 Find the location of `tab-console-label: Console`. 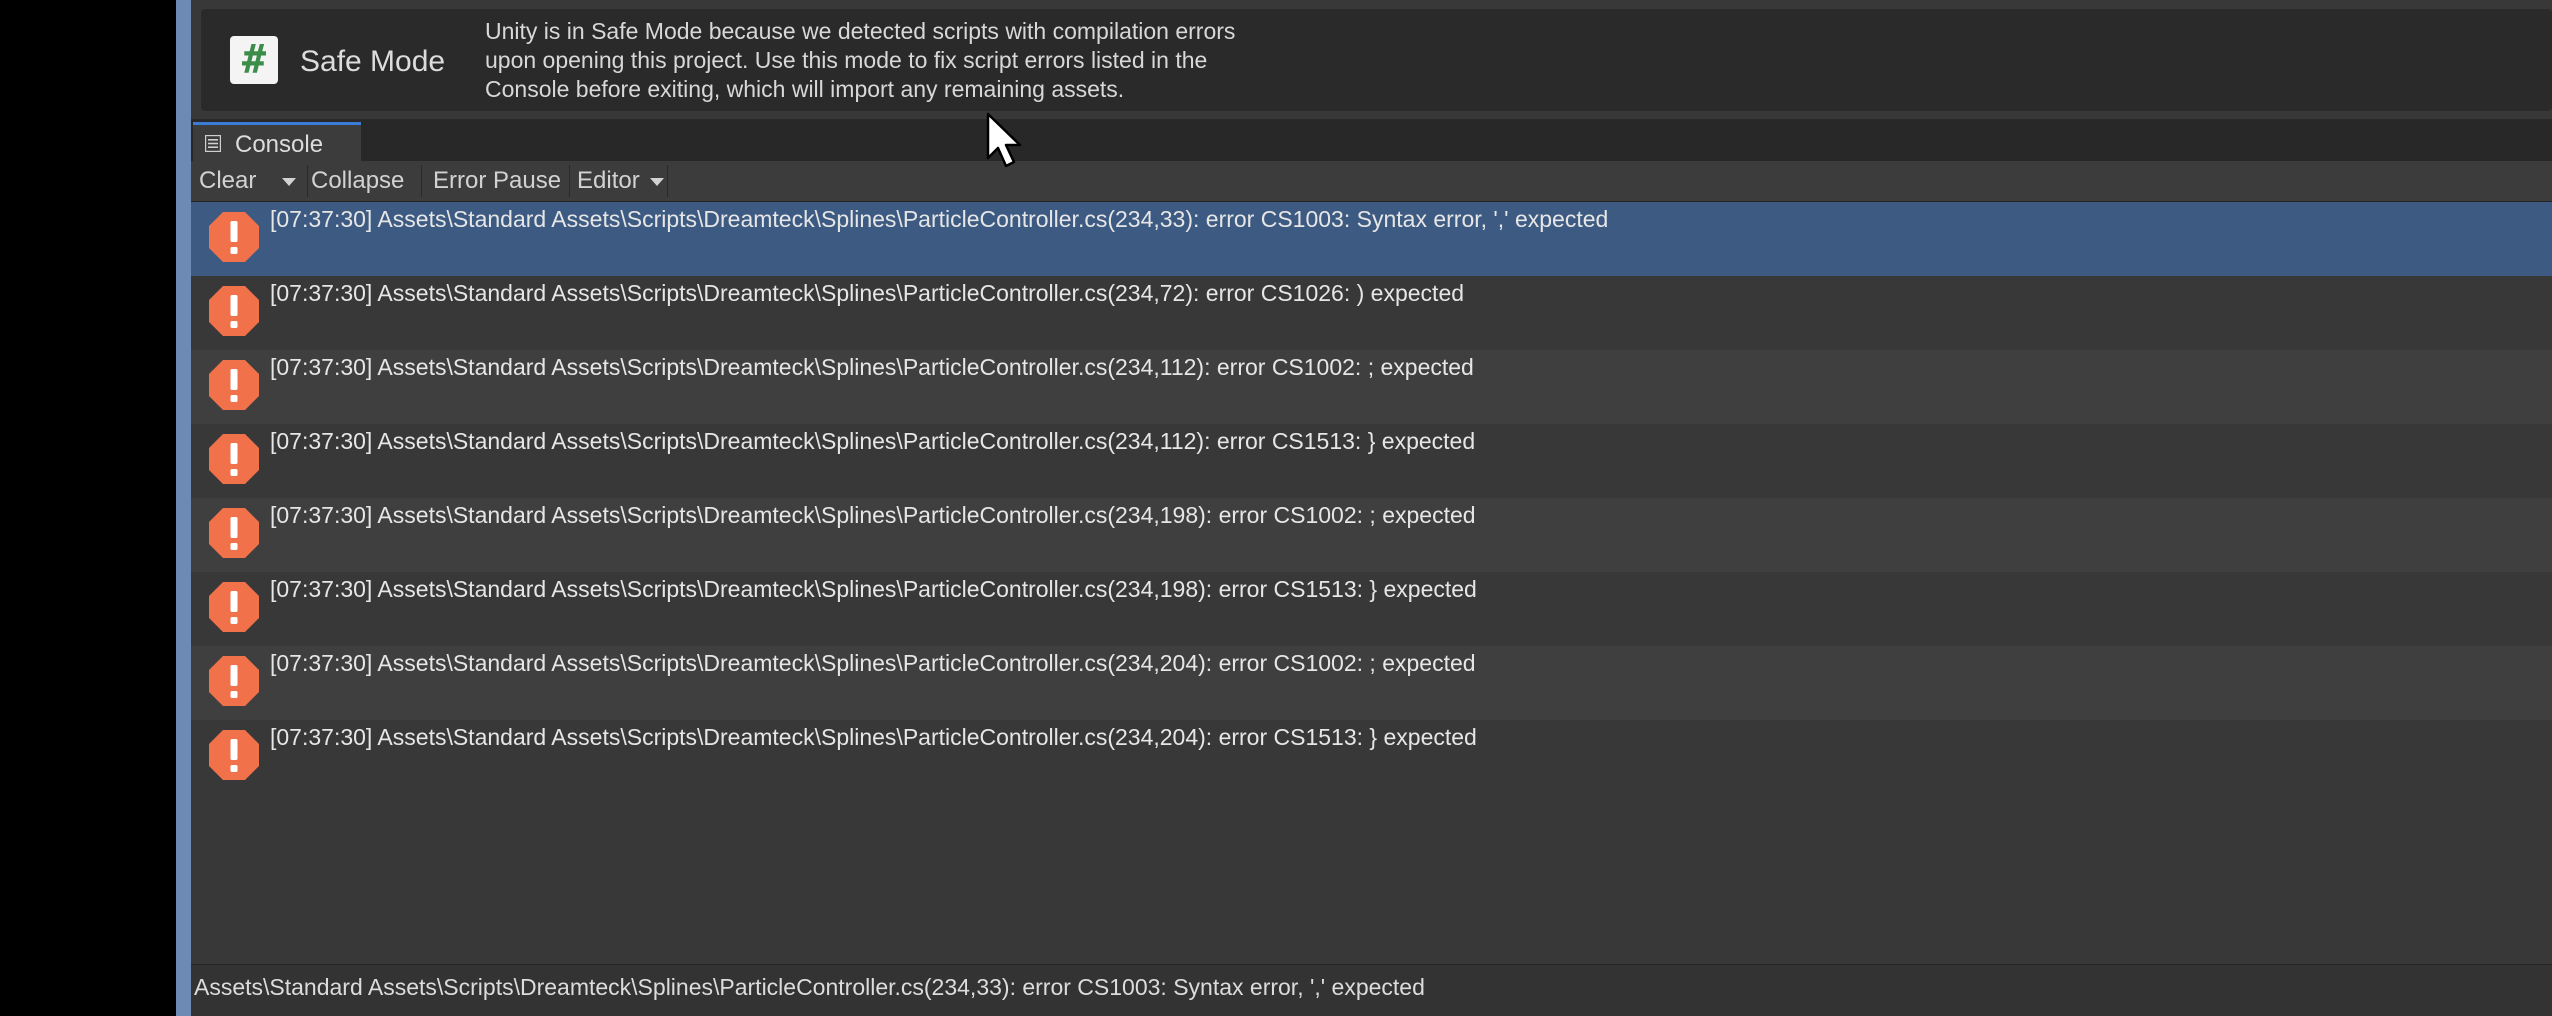

tab-console-label: Console is located at coordinates (279, 144).